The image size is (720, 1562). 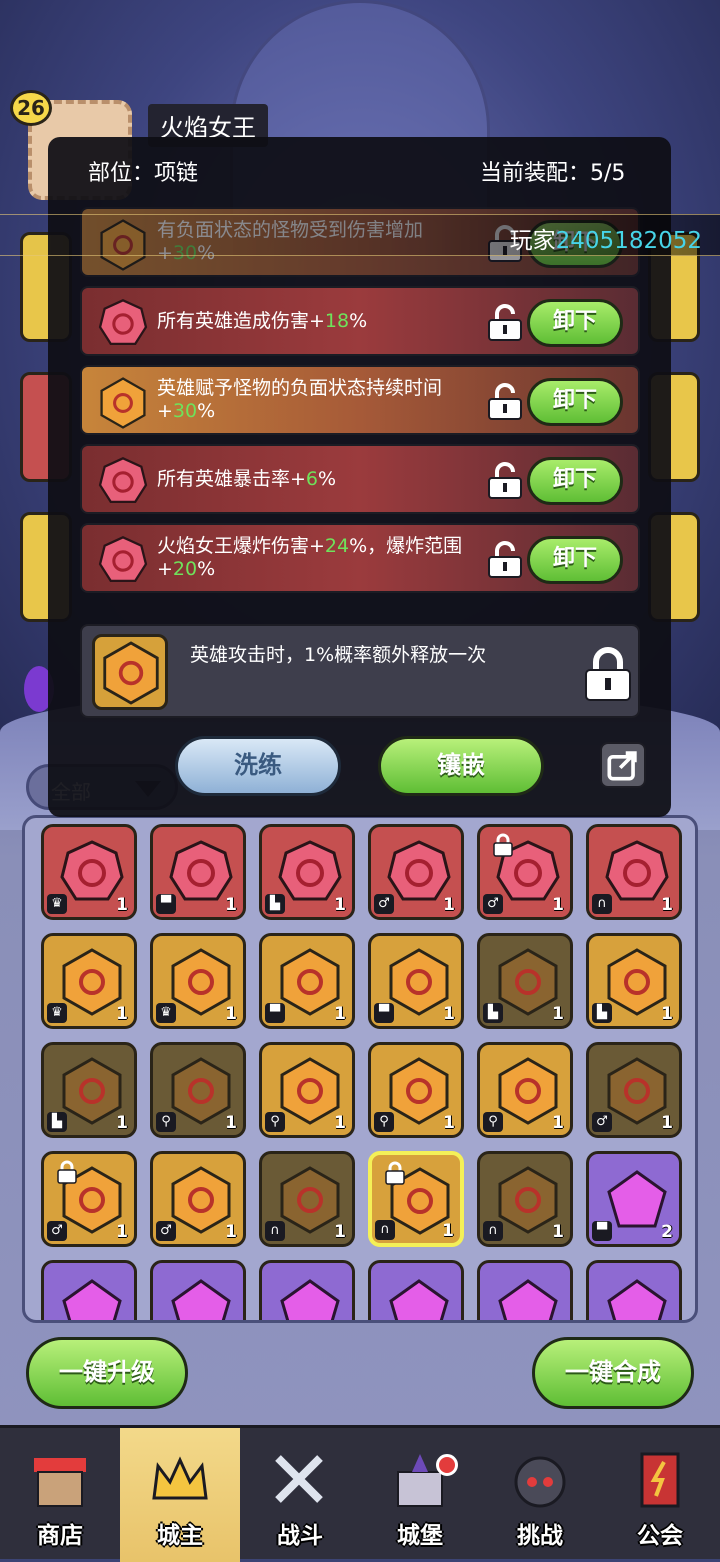 I want to click on gem-slot-bar: 英雄赋予怪物的负面状态持续时间+30% 卸下, so click(x=360, y=400).